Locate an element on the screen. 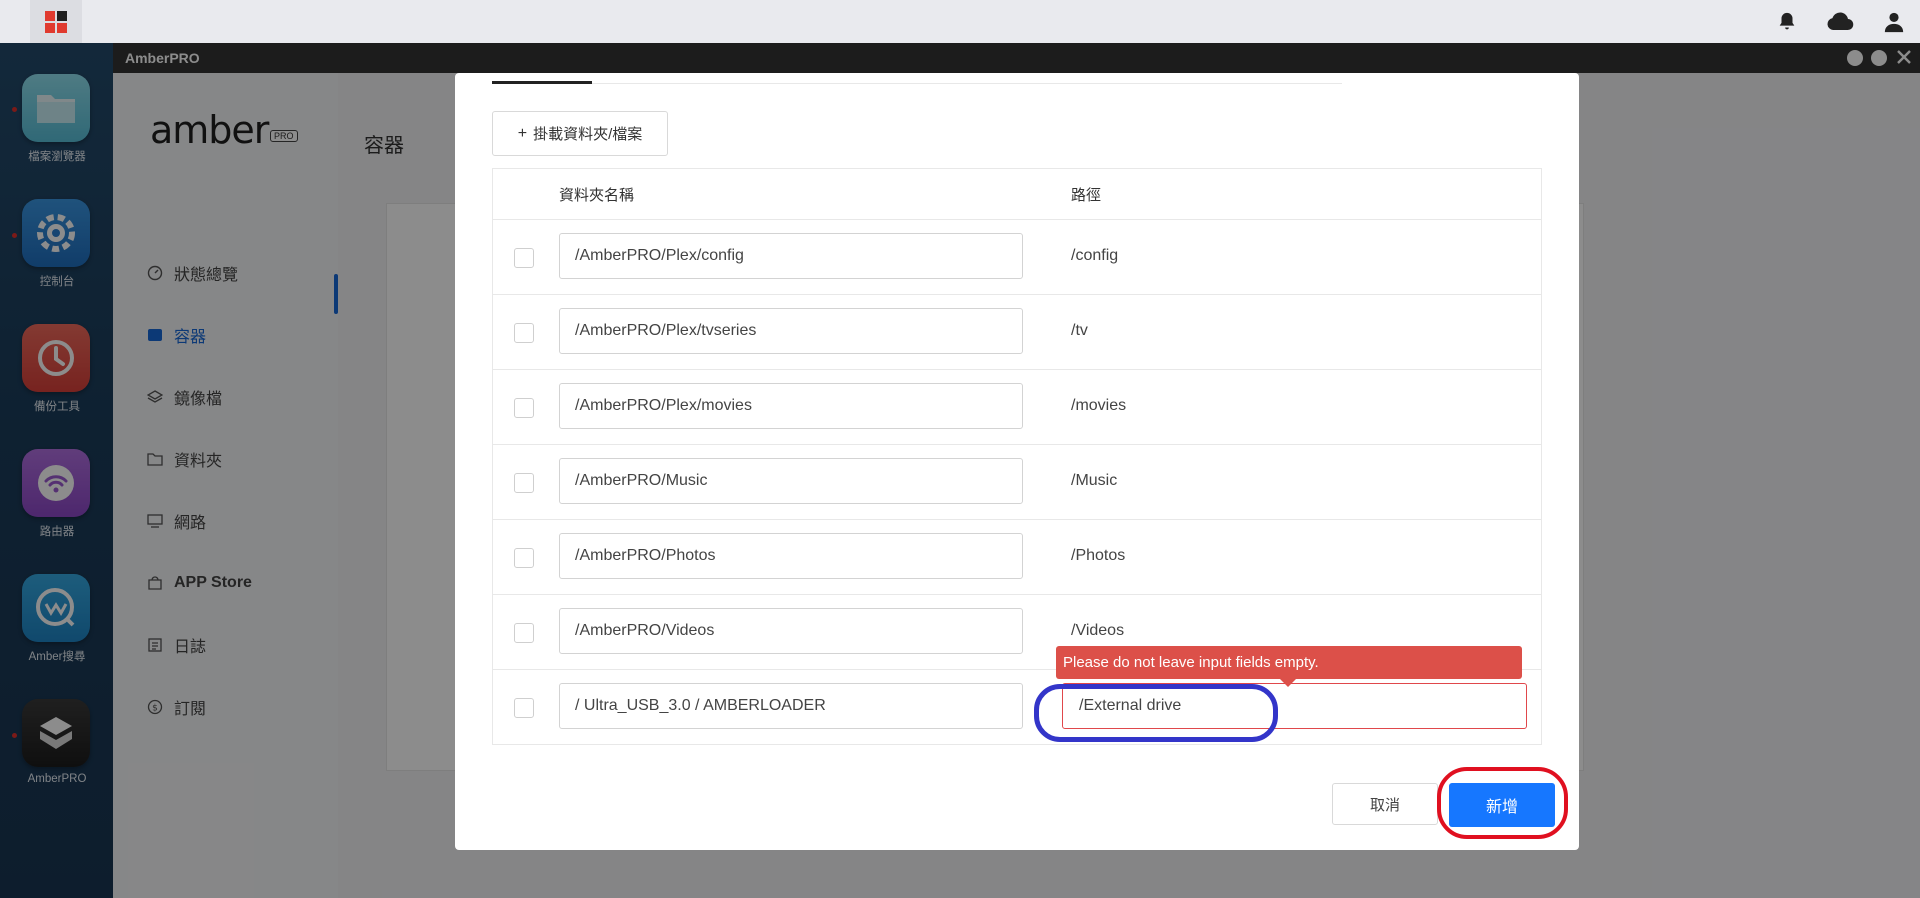  table-row: /AmberPRO/Plex/tvseries /tv is located at coordinates (1017, 331).